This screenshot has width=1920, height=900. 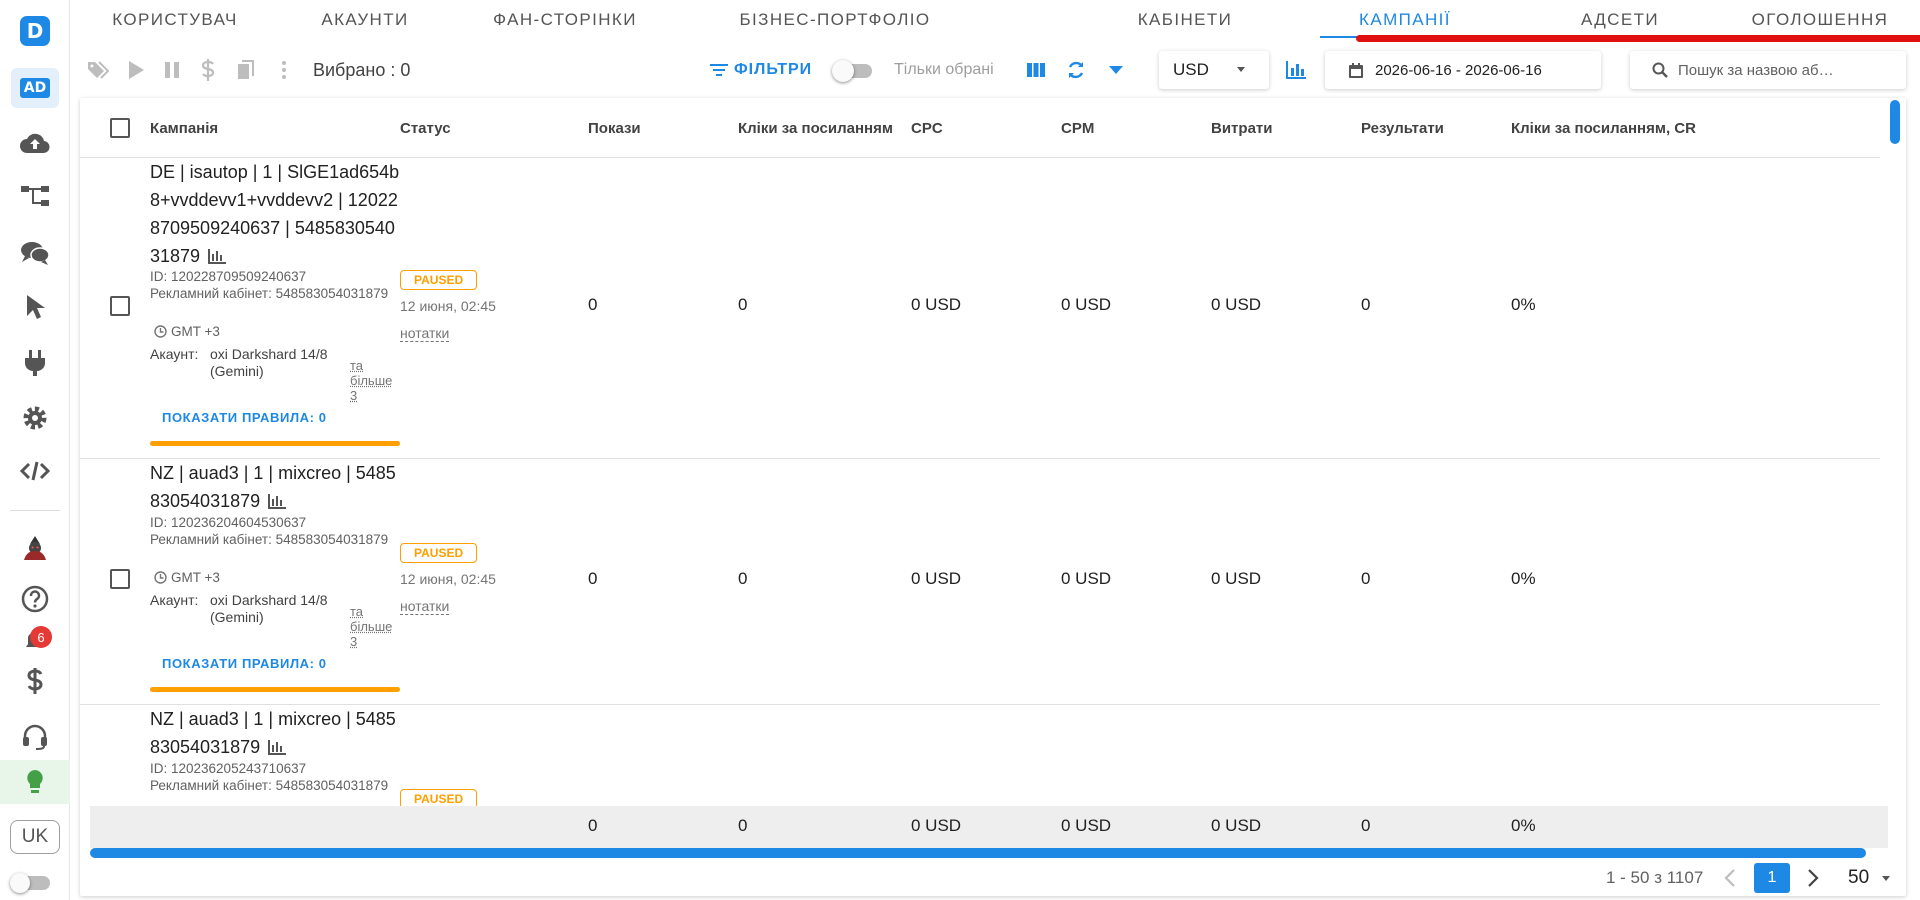 What do you see at coordinates (246, 70) in the screenshot?
I see `copy-button` at bounding box center [246, 70].